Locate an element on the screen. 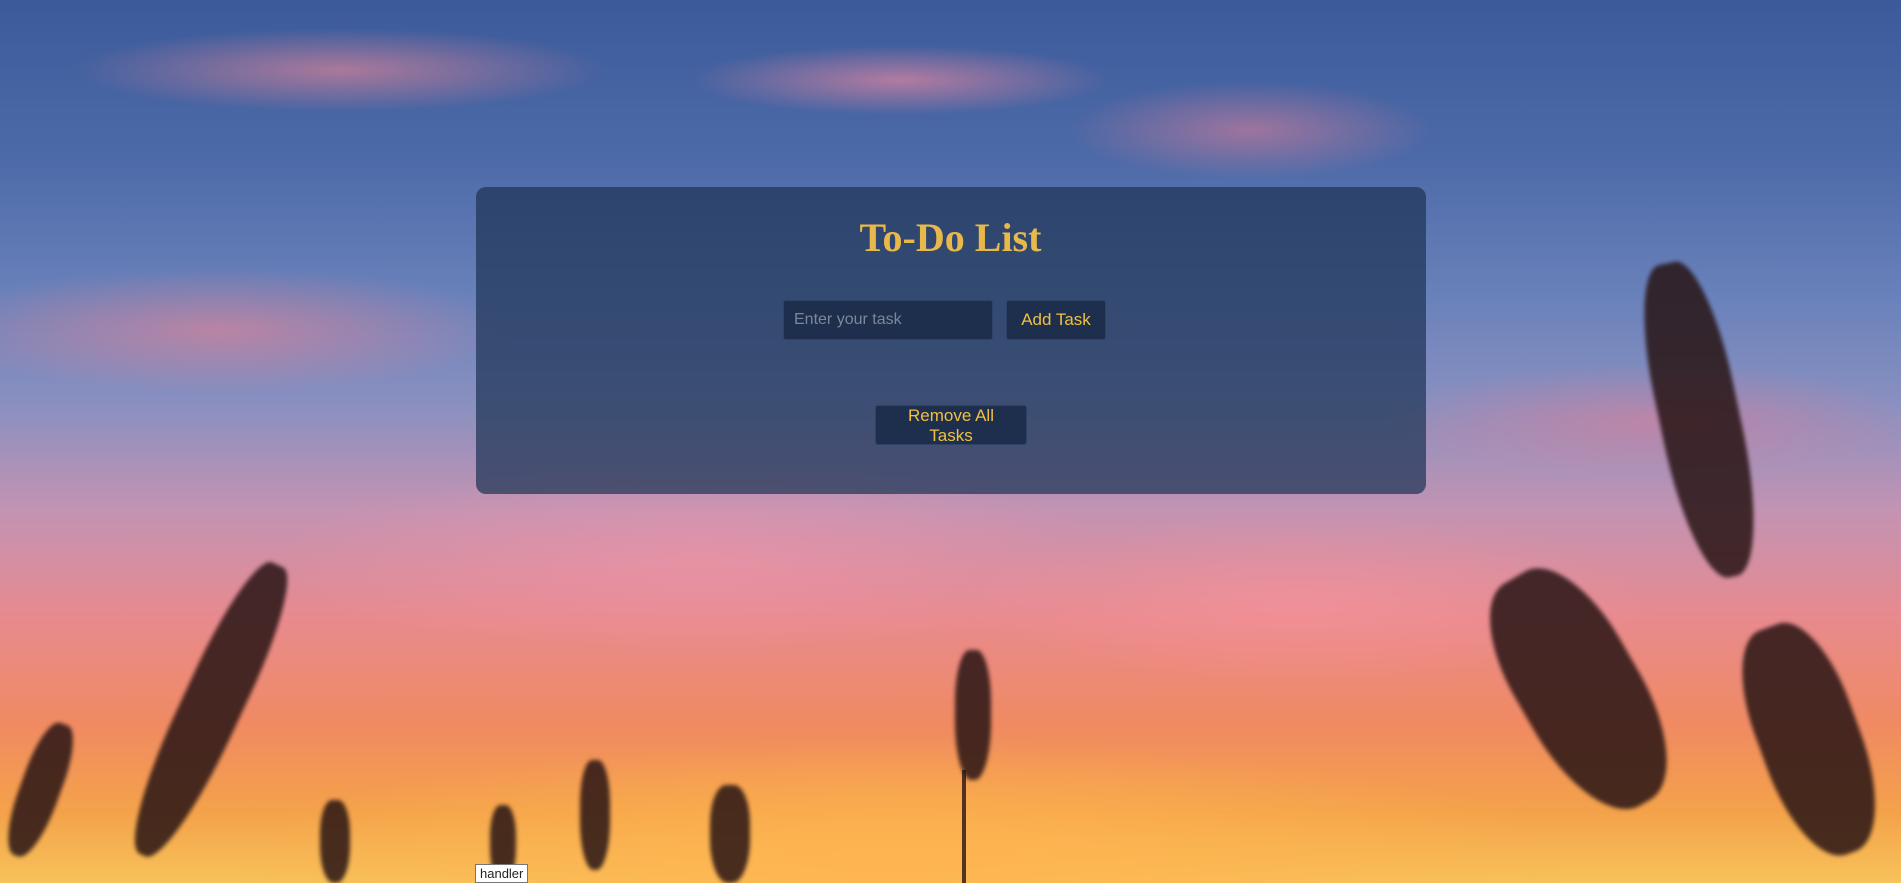 This screenshot has height=883, width=1901. tooltip: handler is located at coordinates (502, 873).